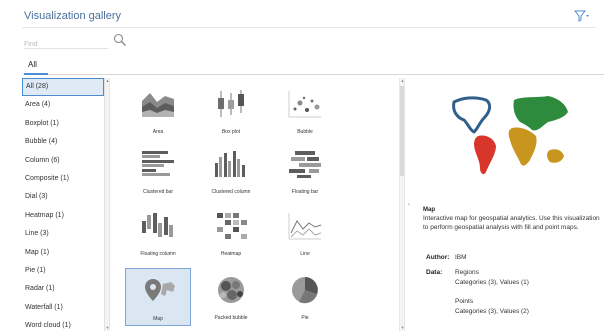 The image size is (604, 331). What do you see at coordinates (157, 225) in the screenshot?
I see `floating-column-icon` at bounding box center [157, 225].